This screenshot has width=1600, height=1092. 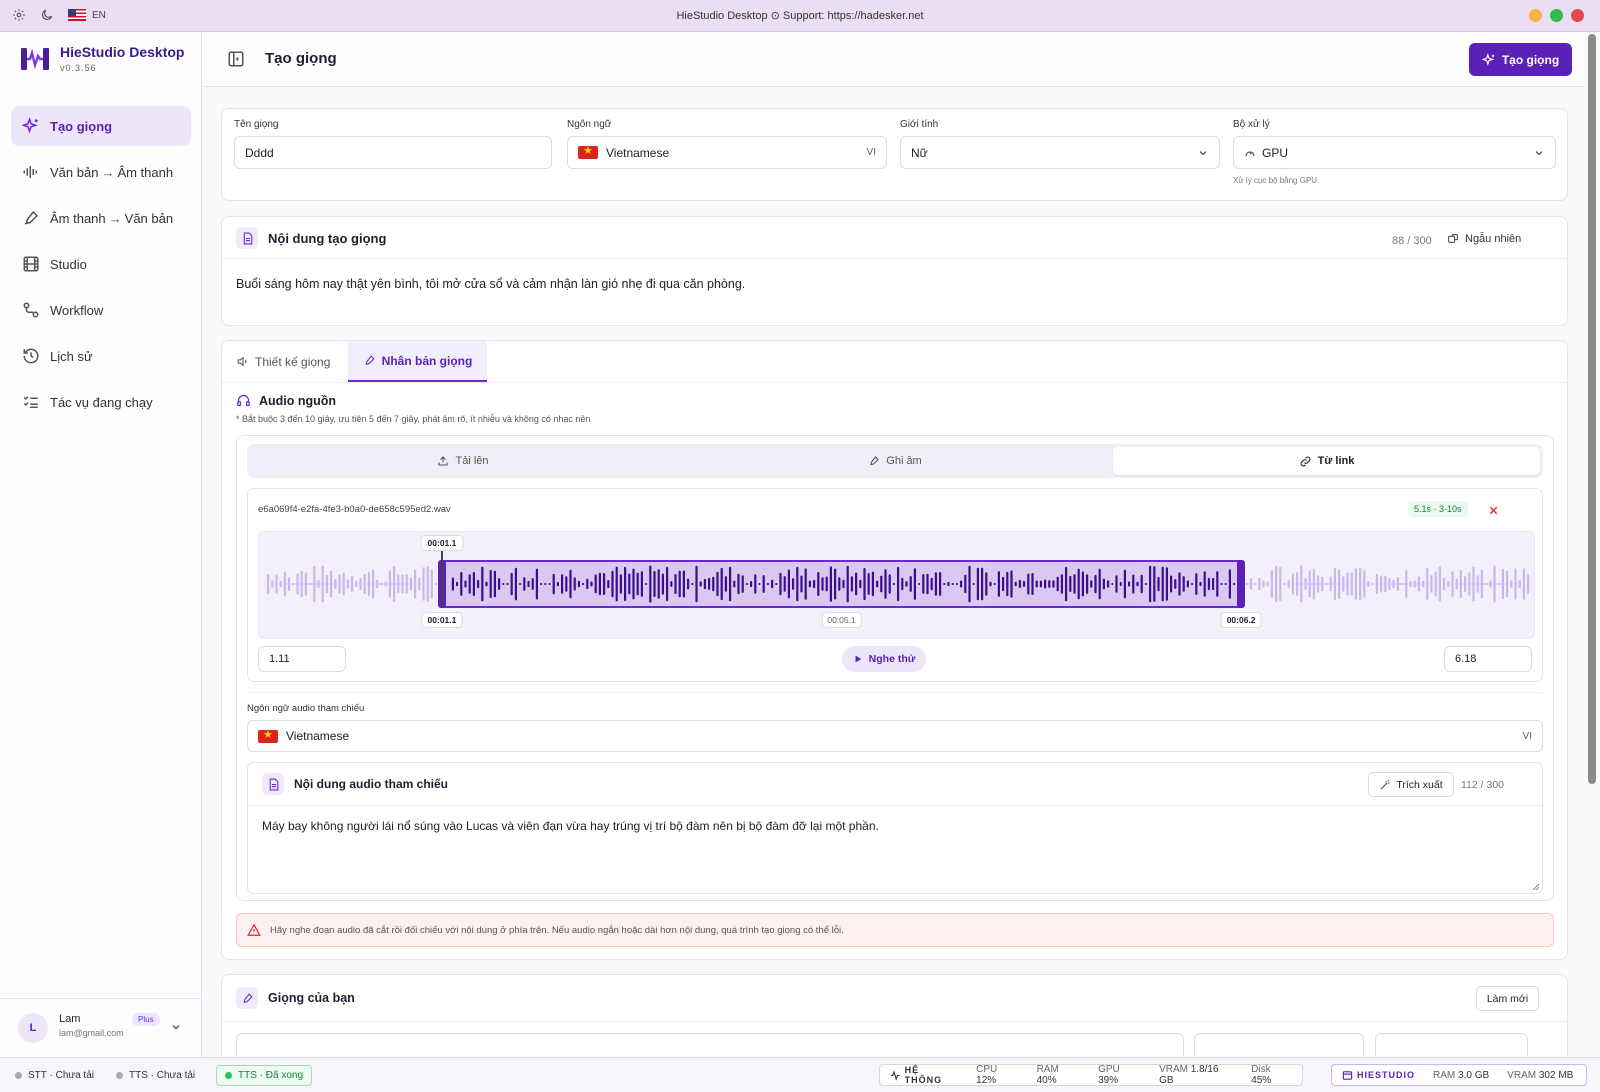 I want to click on processor-select: GPU, so click(x=1394, y=152).